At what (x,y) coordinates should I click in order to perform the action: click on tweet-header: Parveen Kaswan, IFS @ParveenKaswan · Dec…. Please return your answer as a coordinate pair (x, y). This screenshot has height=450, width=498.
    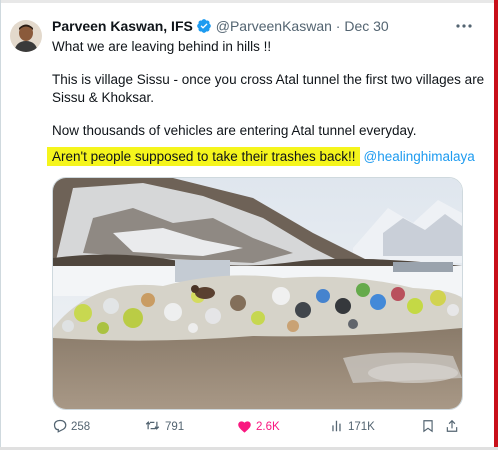
    Looking at the image, I should click on (220, 27).